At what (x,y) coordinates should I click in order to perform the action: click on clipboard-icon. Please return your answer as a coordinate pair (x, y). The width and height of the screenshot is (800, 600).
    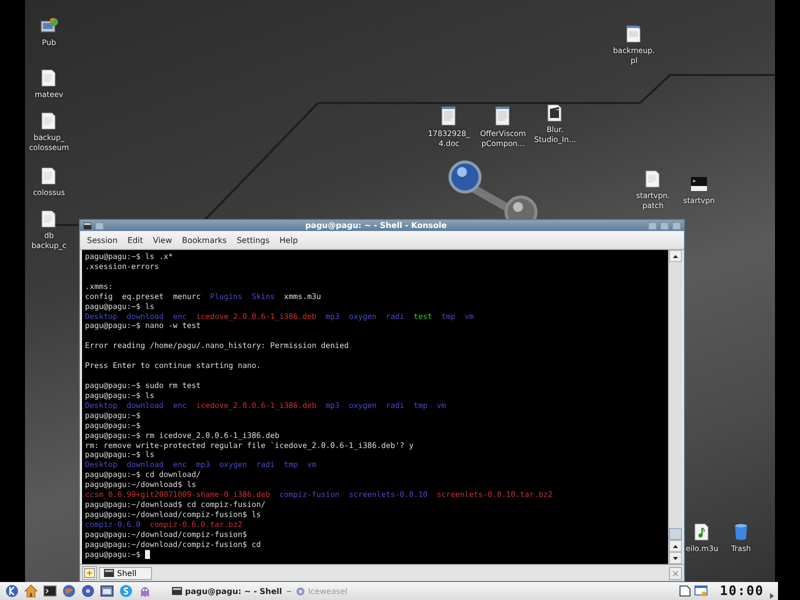
    Looking at the image, I should click on (684, 591).